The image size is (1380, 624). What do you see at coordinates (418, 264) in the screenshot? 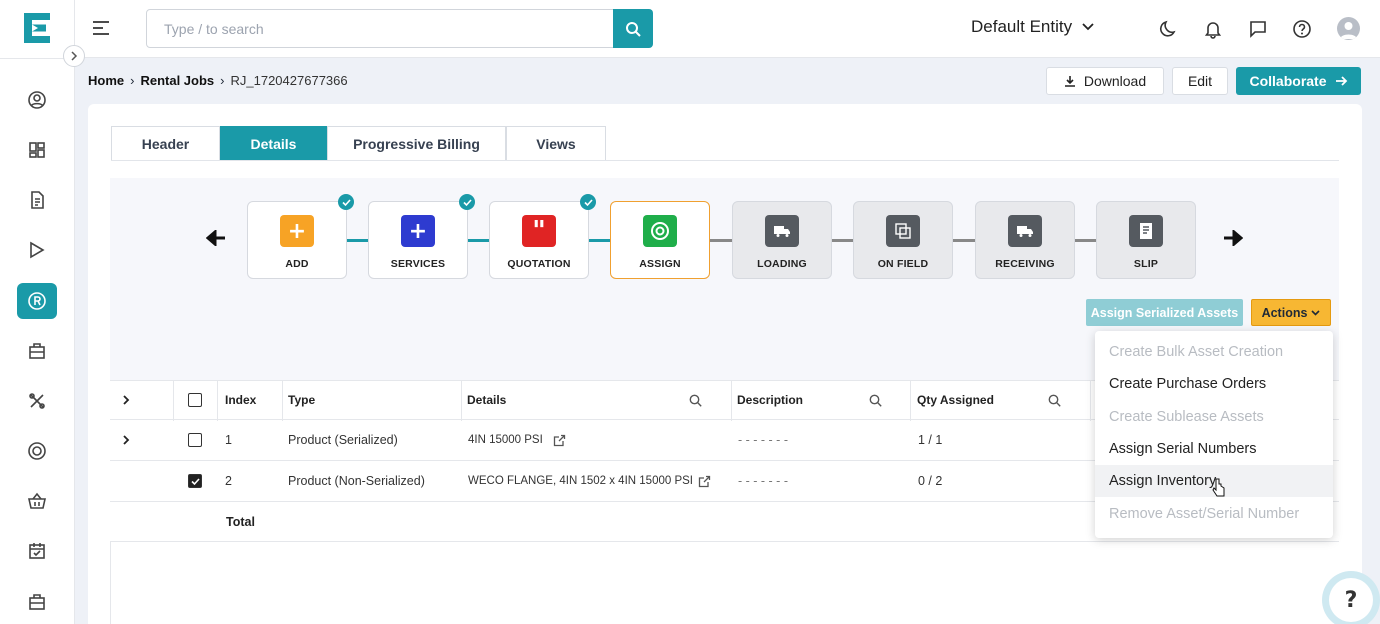
I see `step-label: SERVICES` at bounding box center [418, 264].